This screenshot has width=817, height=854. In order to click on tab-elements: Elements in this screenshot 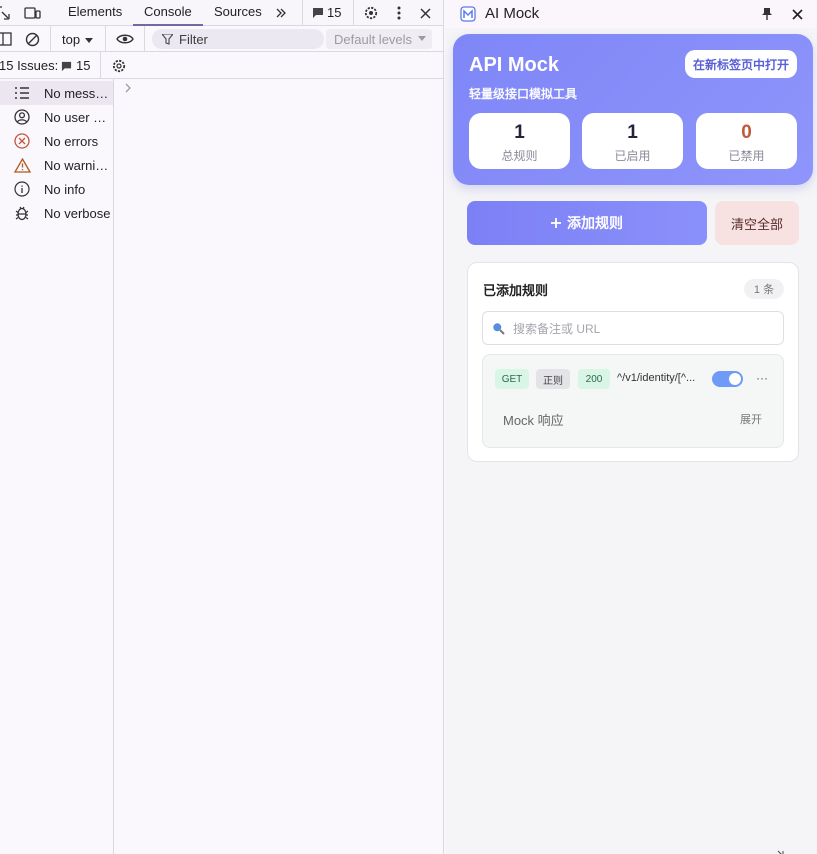, I will do `click(95, 13)`.